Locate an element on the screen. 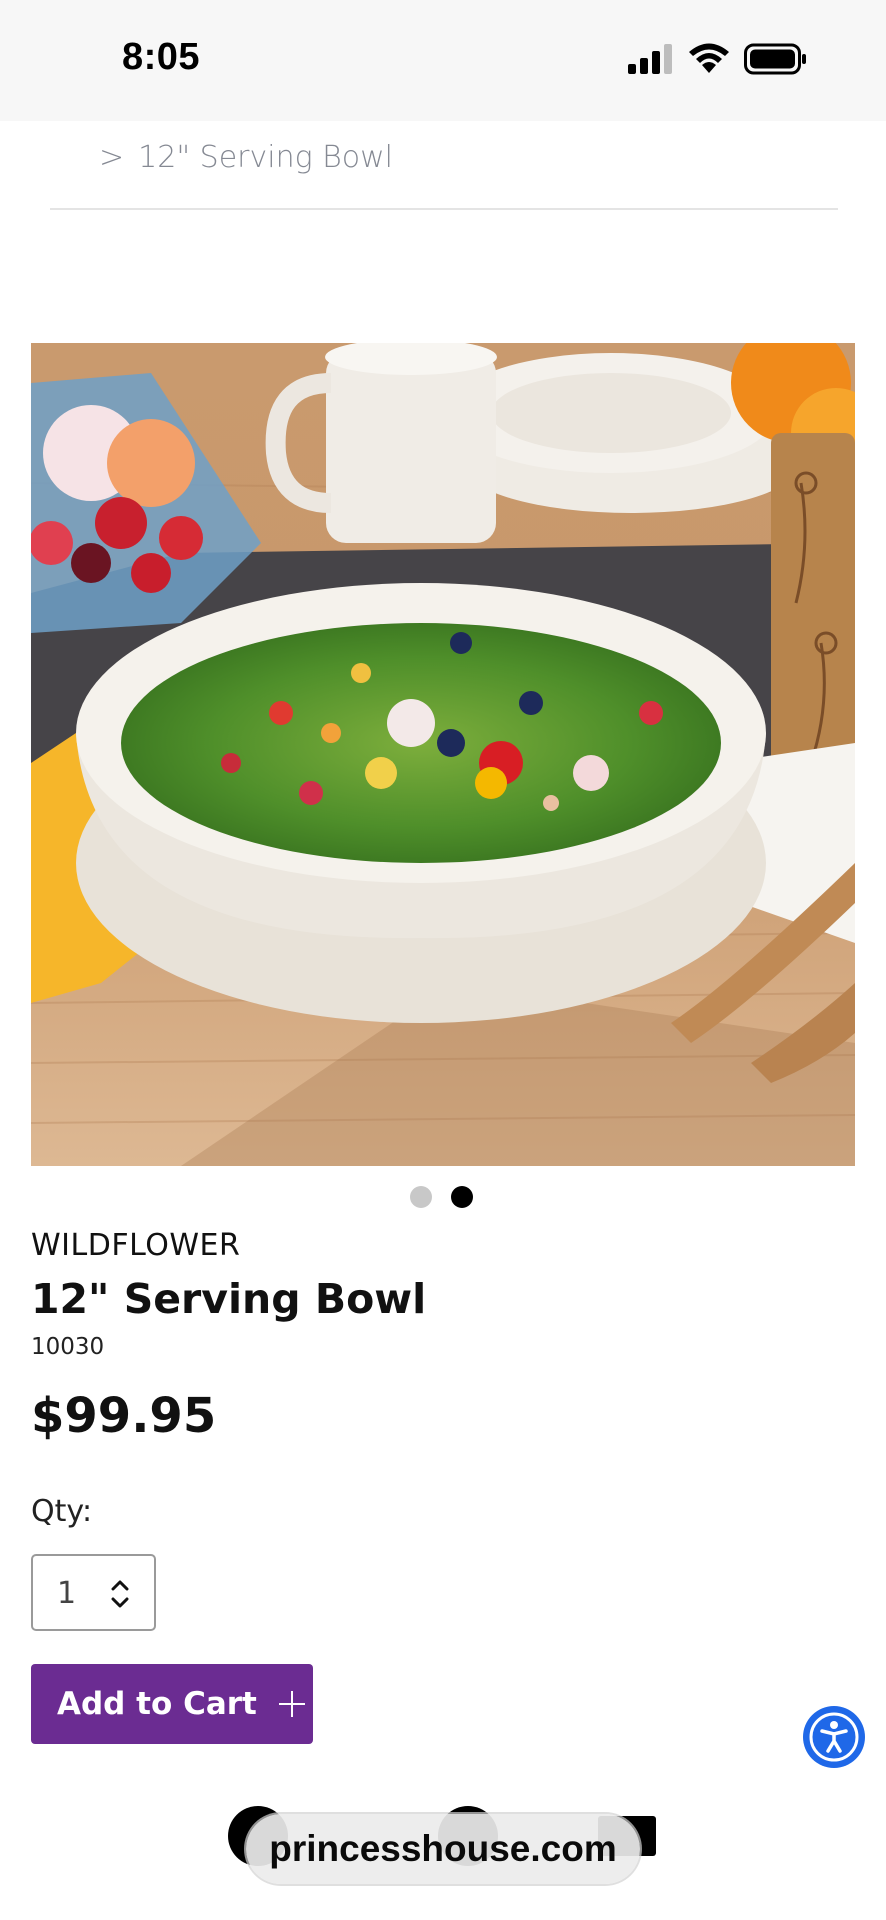  wifi-icon is located at coordinates (709, 58).